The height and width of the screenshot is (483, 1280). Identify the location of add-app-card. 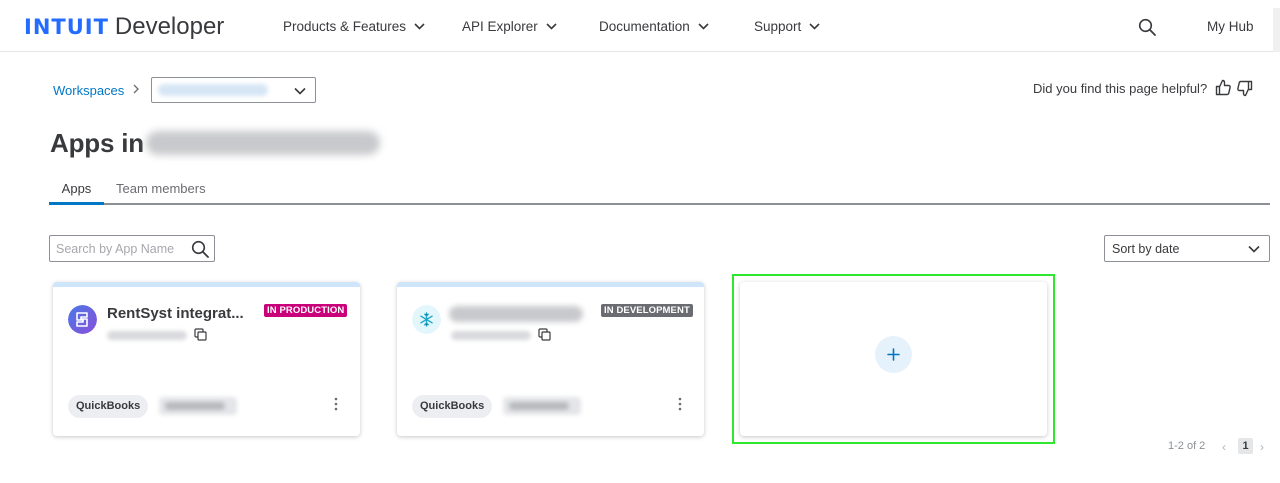
(893, 359).